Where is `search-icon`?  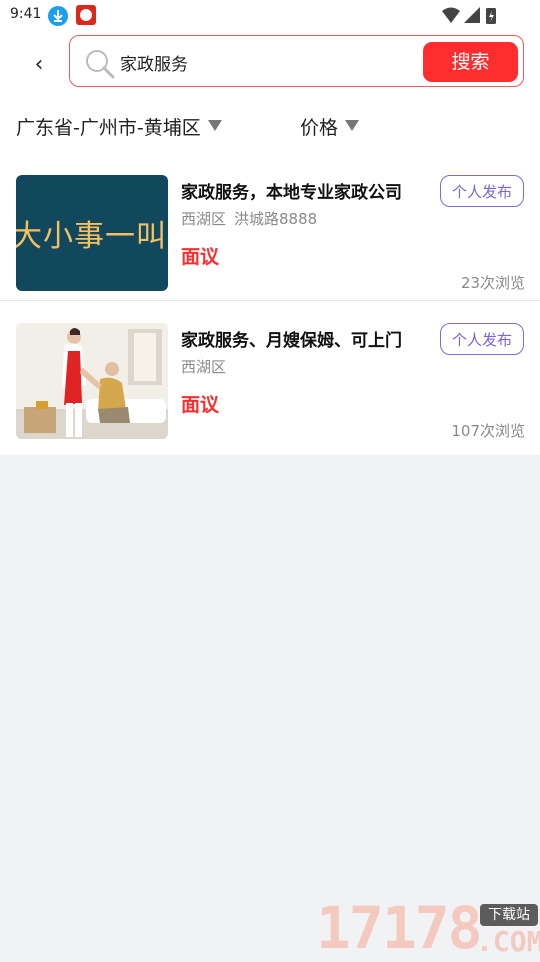 search-icon is located at coordinates (100, 64).